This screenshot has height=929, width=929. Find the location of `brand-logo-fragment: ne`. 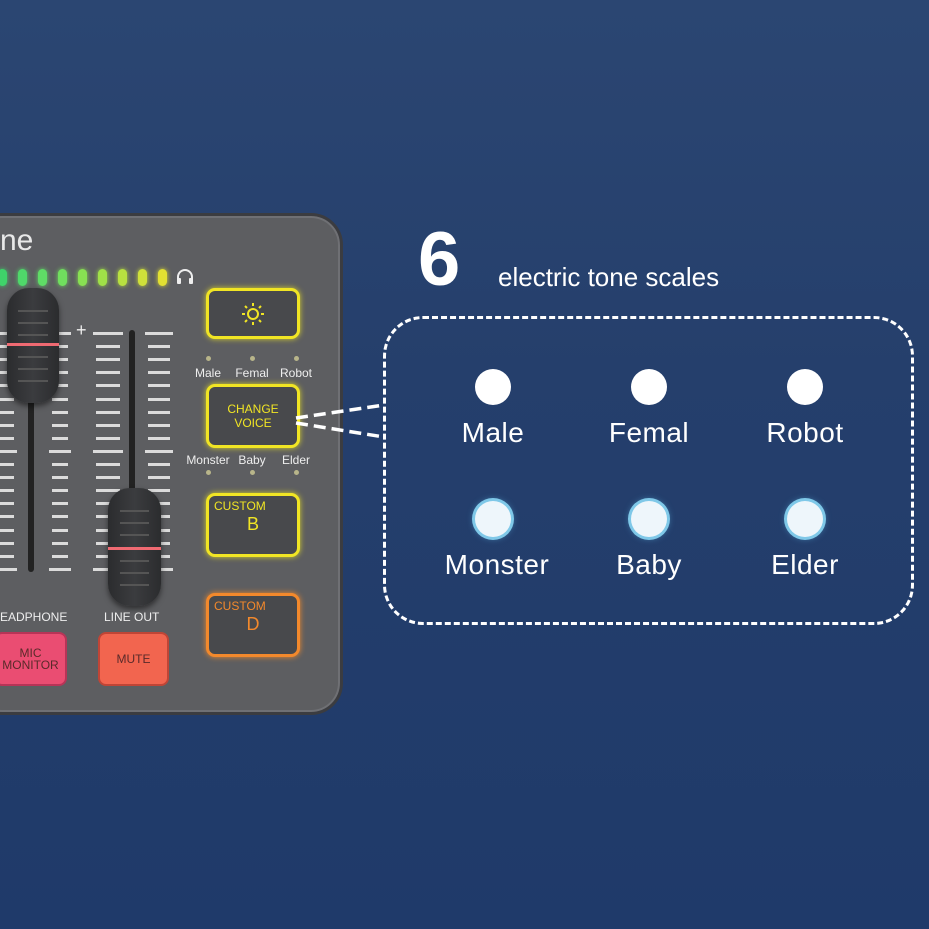

brand-logo-fragment: ne is located at coordinates (17, 240).